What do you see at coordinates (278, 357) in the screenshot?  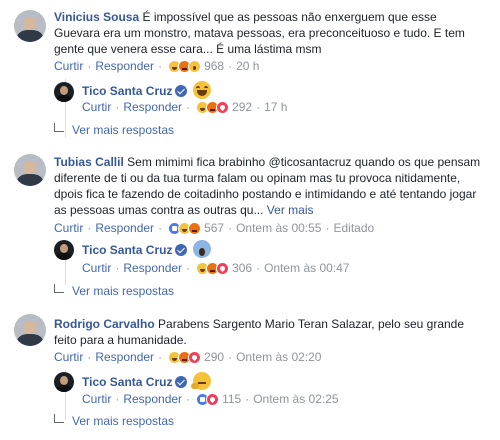 I see `timestamp: Ontem às 02:20` at bounding box center [278, 357].